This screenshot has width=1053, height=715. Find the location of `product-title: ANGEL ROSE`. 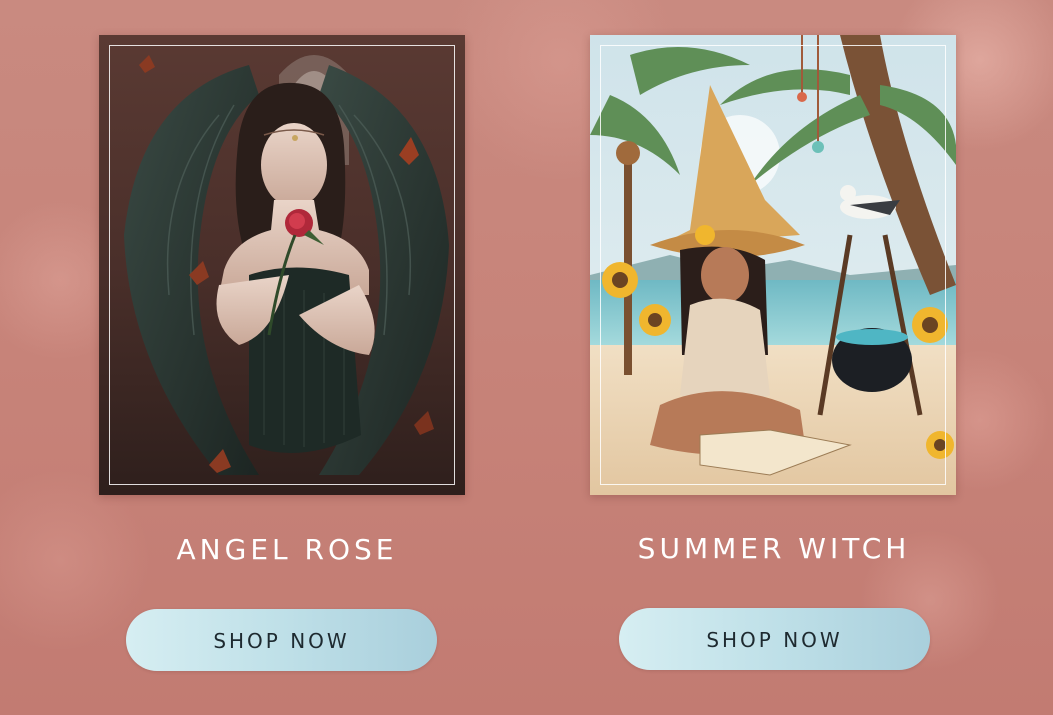

product-title: ANGEL ROSE is located at coordinates (287, 549).